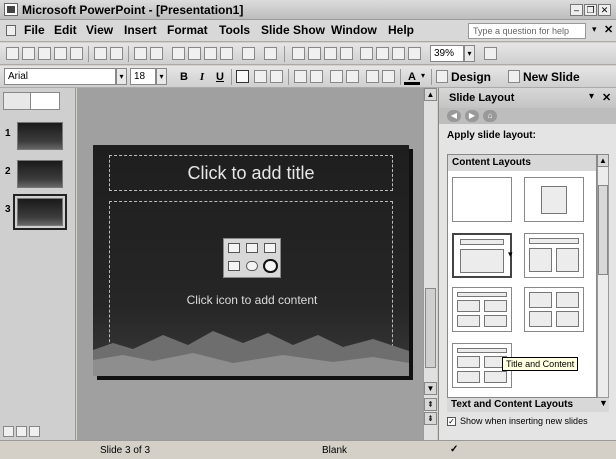 The height and width of the screenshot is (459, 616). Describe the element at coordinates (451, 421) in the screenshot. I see `show-when-checkbox: ✓` at that location.